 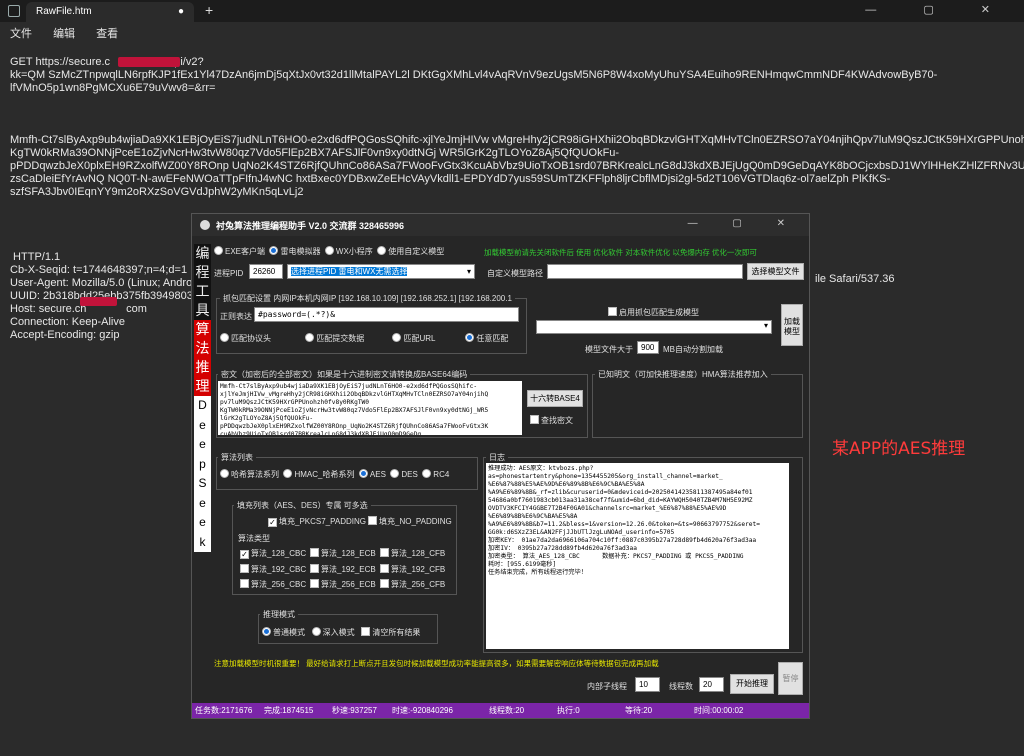 What do you see at coordinates (647, 684) in the screenshot?
I see `inner-threads-input: 10` at bounding box center [647, 684].